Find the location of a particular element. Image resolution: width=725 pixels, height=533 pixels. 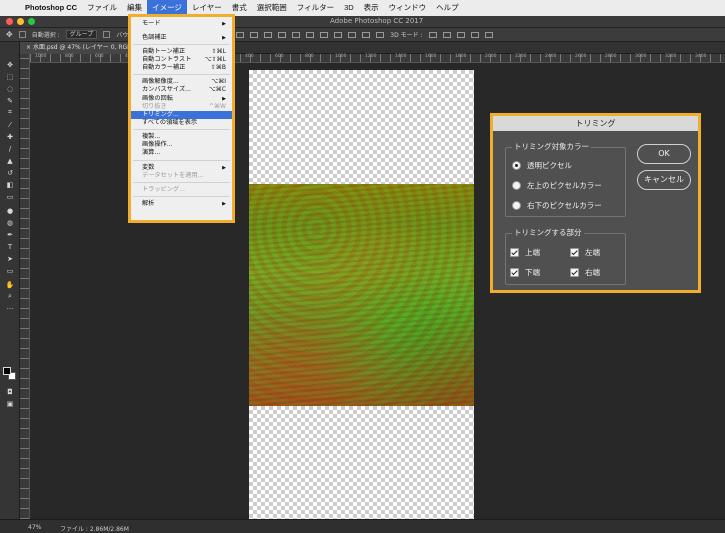

menu-item-adjustments: 色調補正 ▶ is located at coordinates (181, 38).